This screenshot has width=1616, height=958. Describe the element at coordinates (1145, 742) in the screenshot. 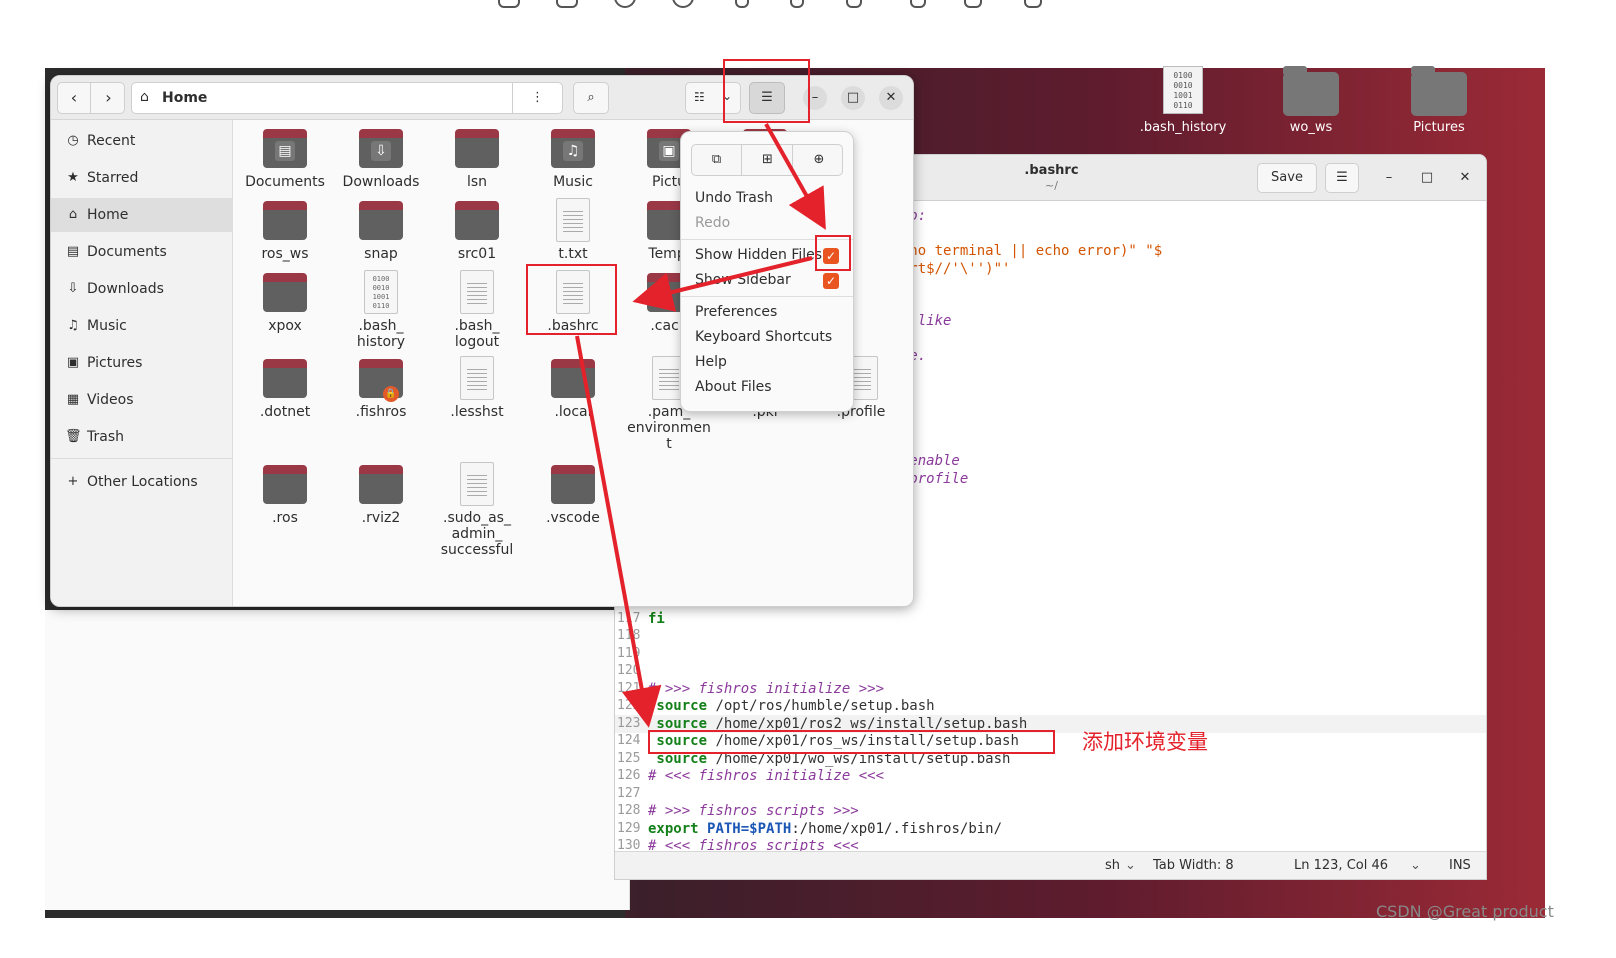

I see `annotation-label: 添加环境变量` at that location.